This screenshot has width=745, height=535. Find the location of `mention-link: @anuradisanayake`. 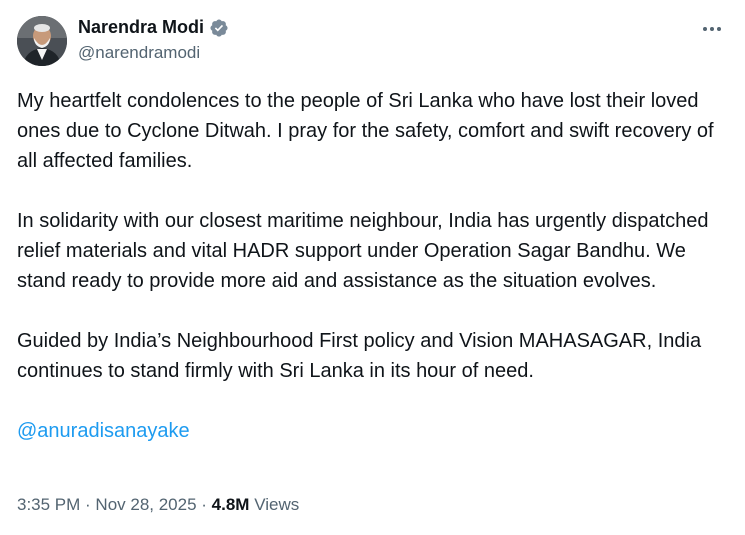

mention-link: @anuradisanayake is located at coordinates (373, 431).